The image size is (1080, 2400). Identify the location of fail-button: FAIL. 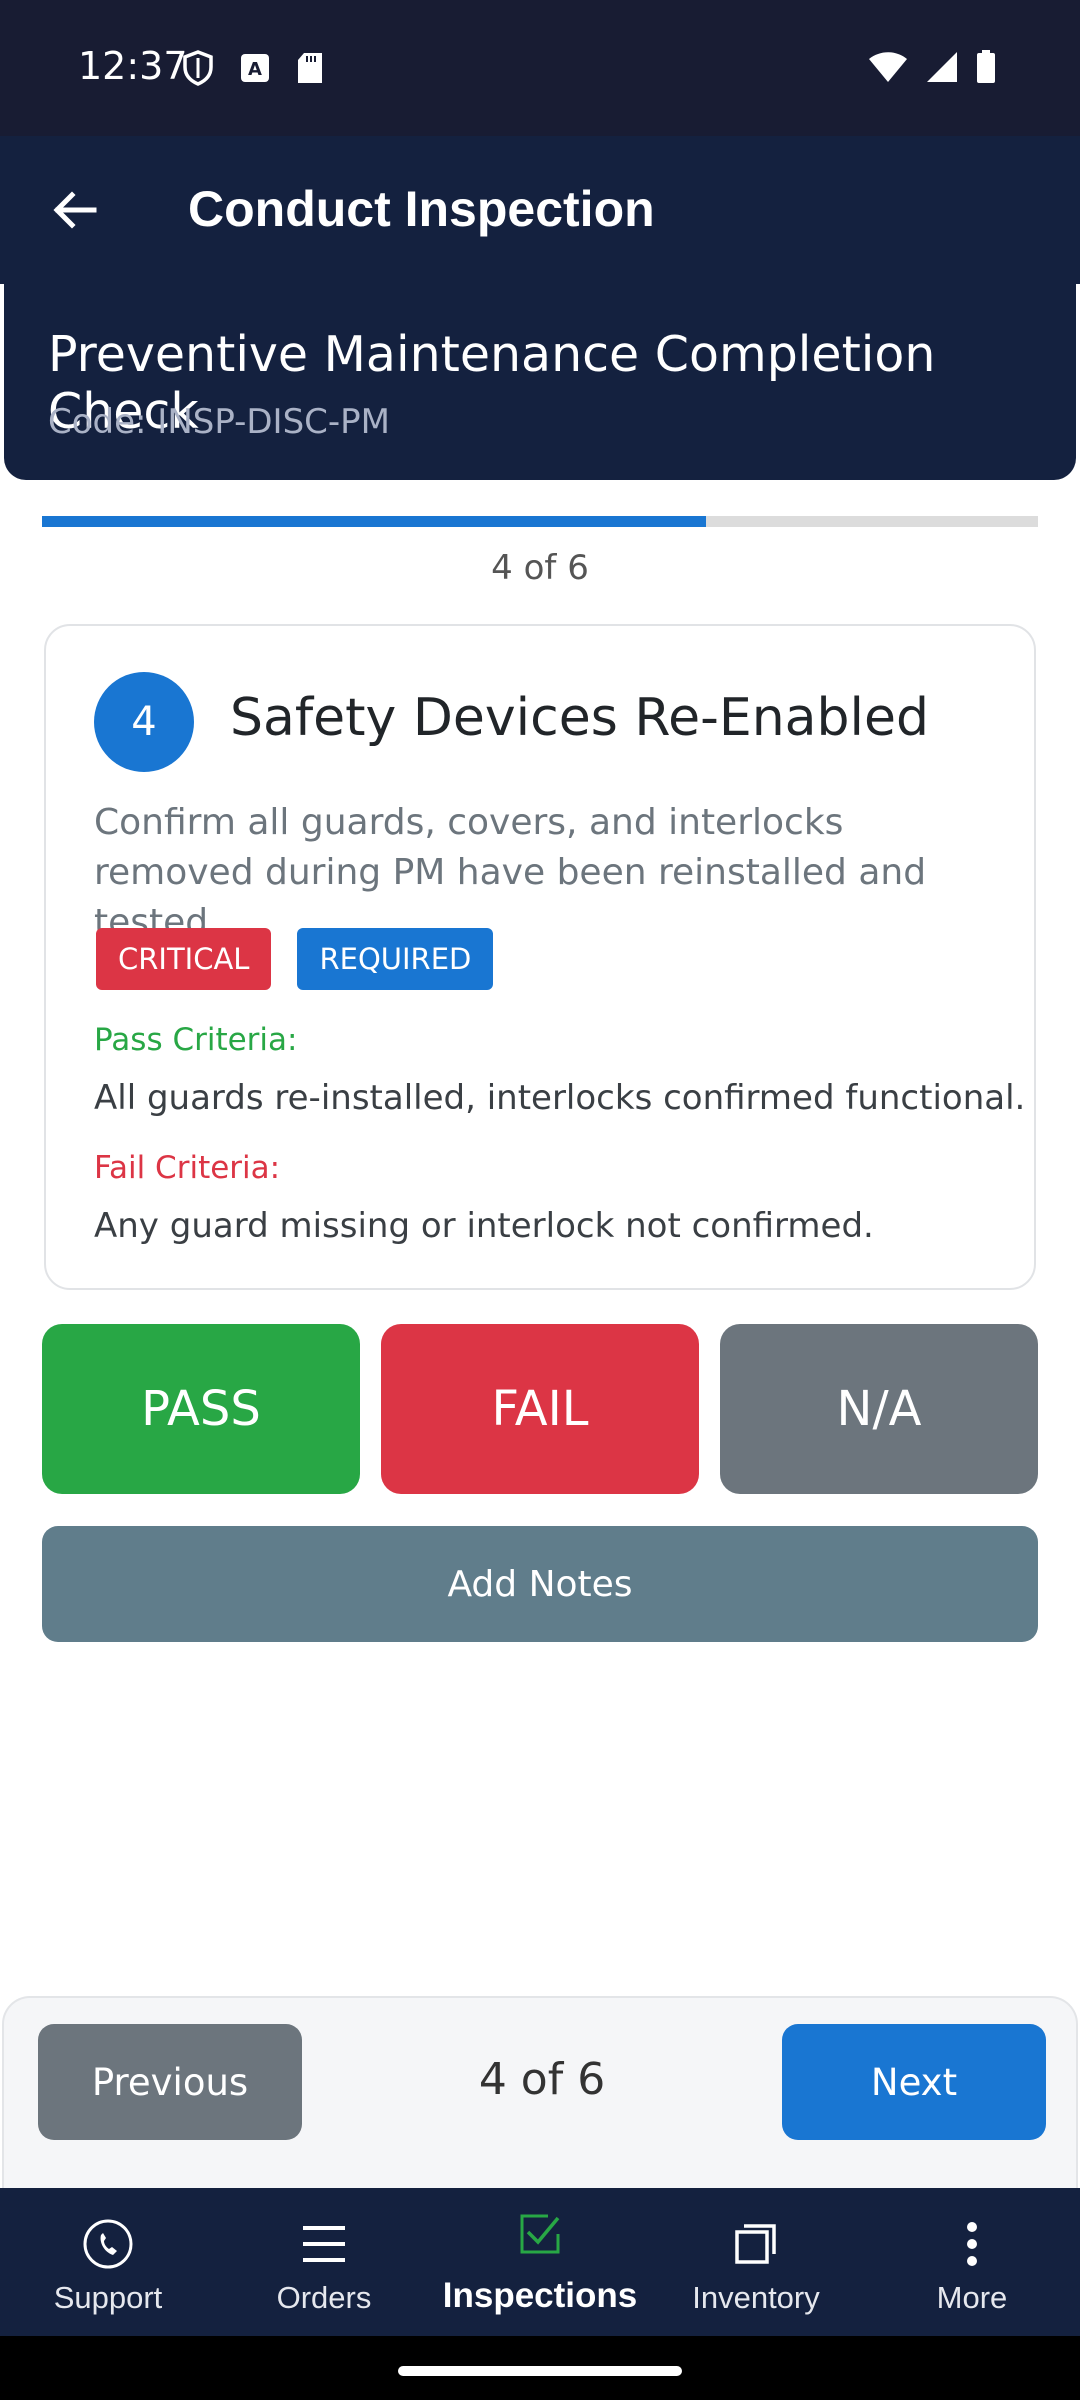
(540, 1409).